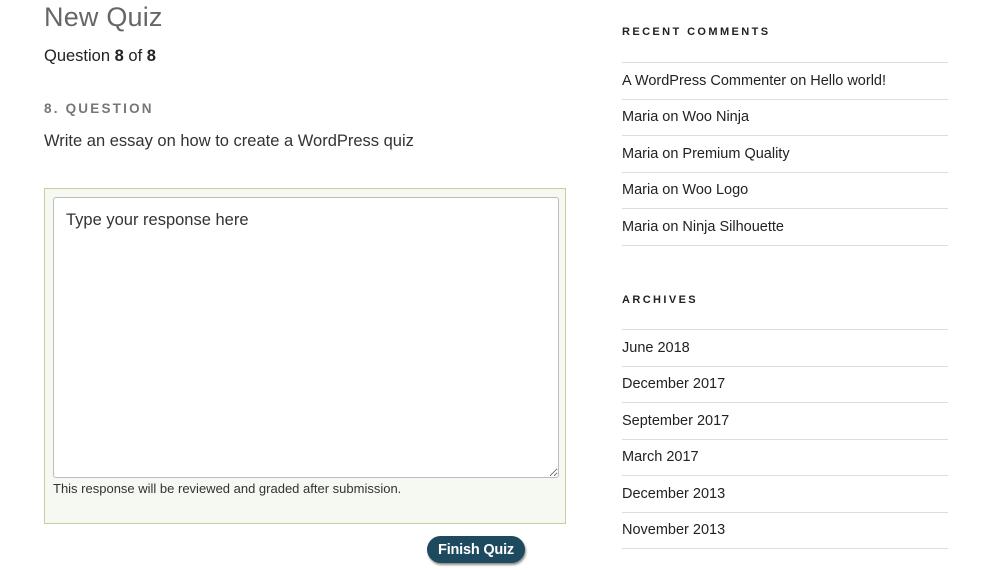  Describe the element at coordinates (696, 32) in the screenshot. I see `recent-comments-title: Recent Comments` at that location.